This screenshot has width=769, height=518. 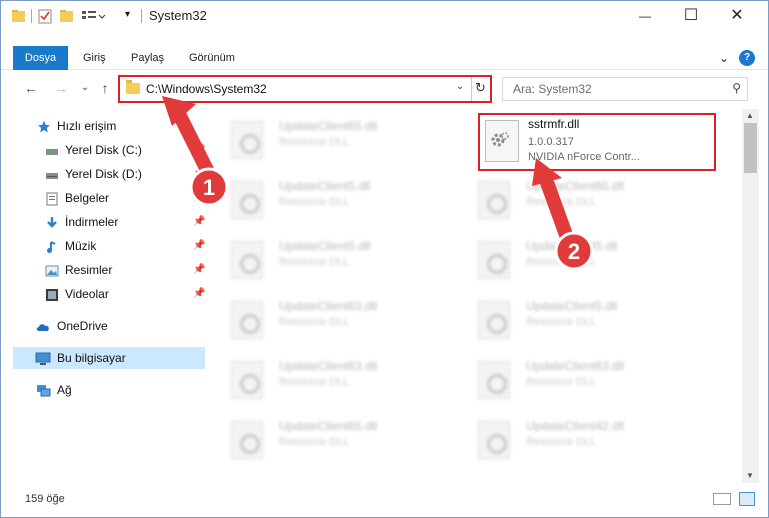 What do you see at coordinates (750, 115) in the screenshot?
I see `scroll-up-icon: ▲` at bounding box center [750, 115].